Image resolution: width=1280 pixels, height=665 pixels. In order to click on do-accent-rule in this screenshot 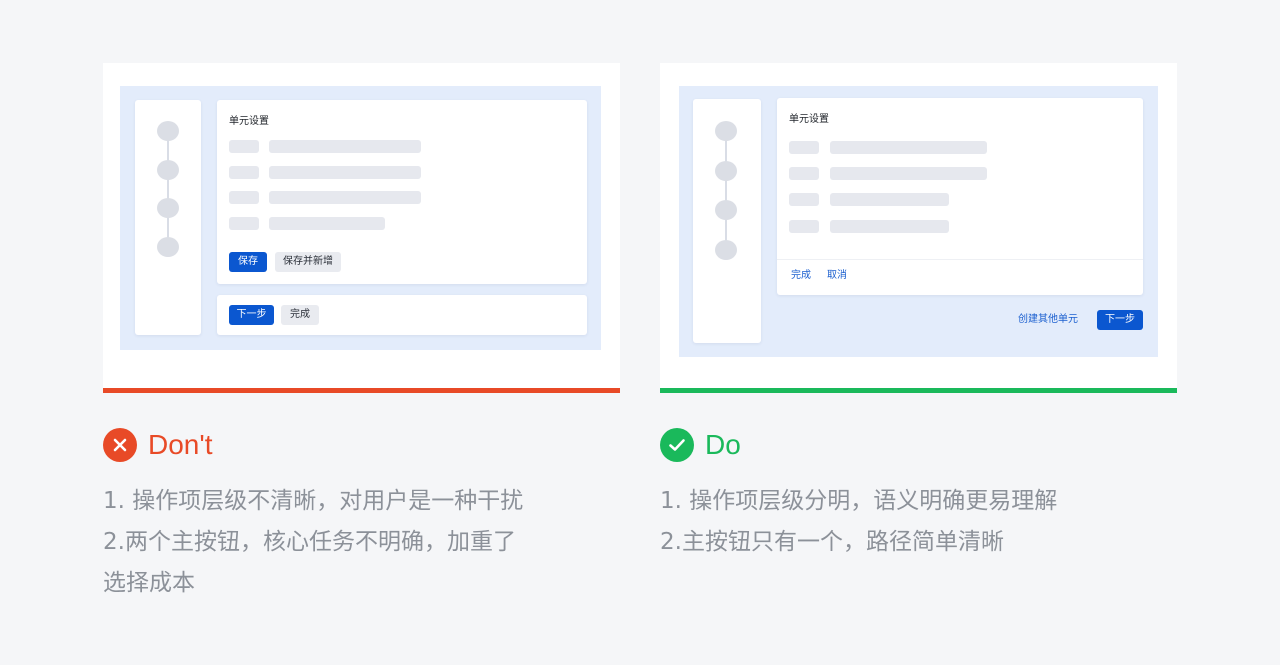, I will do `click(918, 390)`.